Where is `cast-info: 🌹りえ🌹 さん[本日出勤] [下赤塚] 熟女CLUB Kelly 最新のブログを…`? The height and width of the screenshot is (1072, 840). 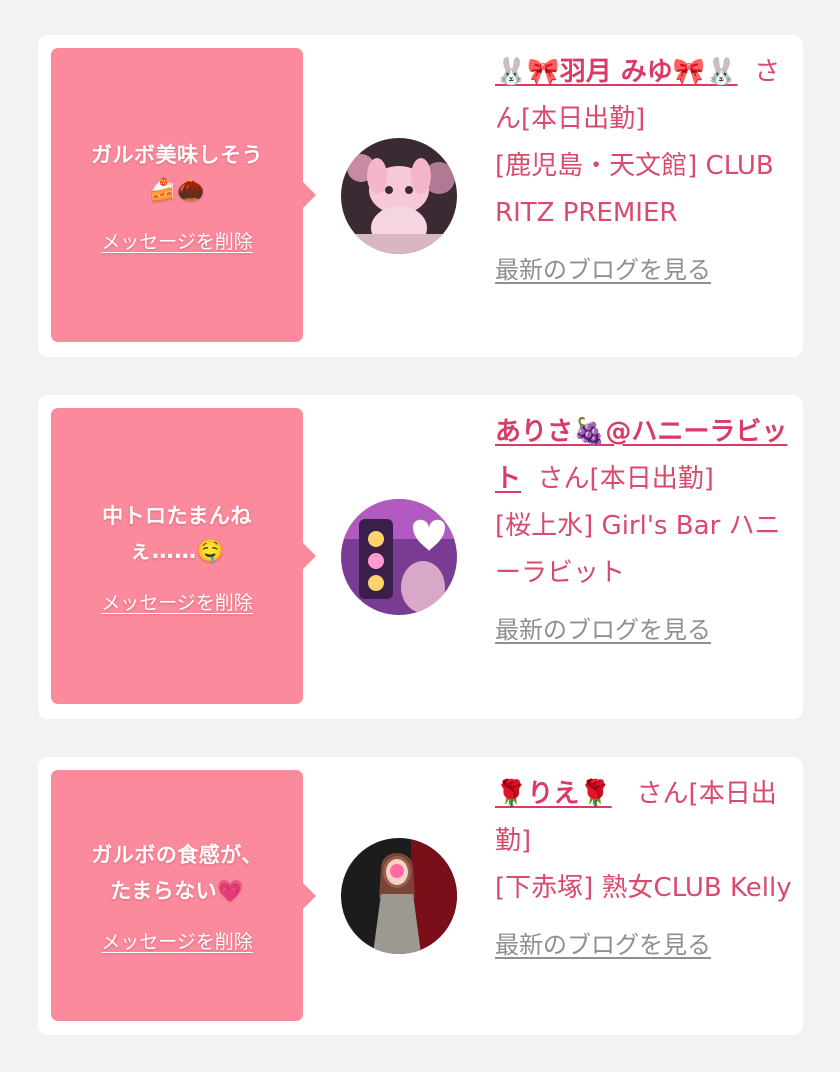
cast-info: 🌹りえ🌹 さん[本日出勤] [下赤塚] 熟女CLUB Kelly 最新のブログを… is located at coordinates (645, 870).